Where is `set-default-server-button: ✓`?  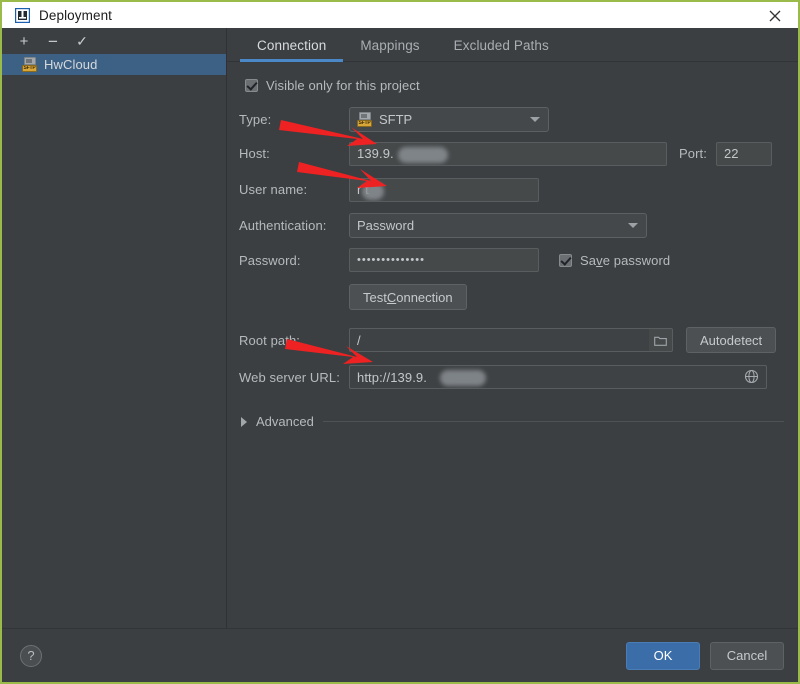 set-default-server-button: ✓ is located at coordinates (82, 41).